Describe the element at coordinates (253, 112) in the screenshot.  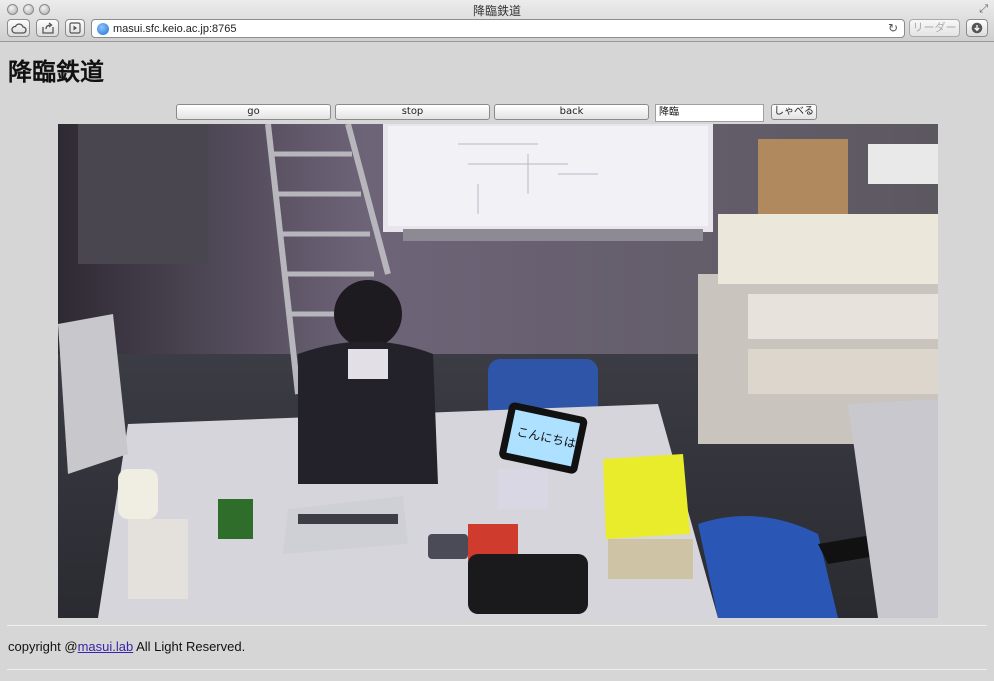
I see `go-button: go` at that location.